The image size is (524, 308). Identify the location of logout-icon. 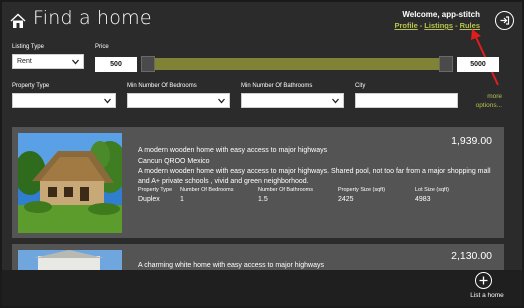
(505, 20).